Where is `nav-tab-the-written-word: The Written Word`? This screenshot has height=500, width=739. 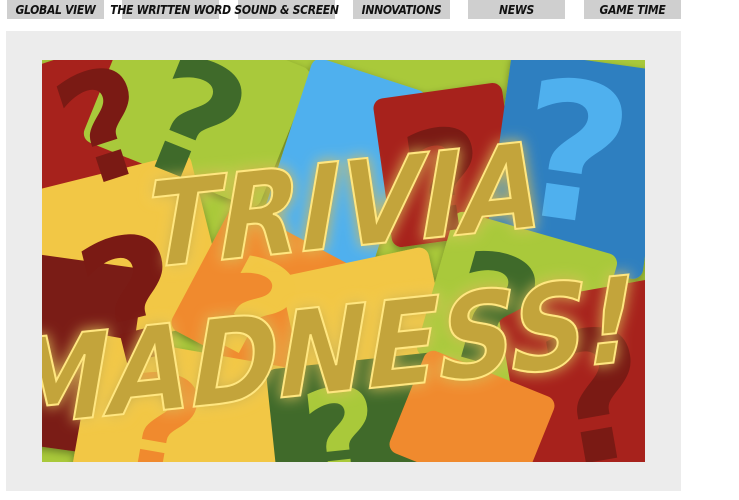 nav-tab-the-written-word: The Written Word is located at coordinates (170, 9).